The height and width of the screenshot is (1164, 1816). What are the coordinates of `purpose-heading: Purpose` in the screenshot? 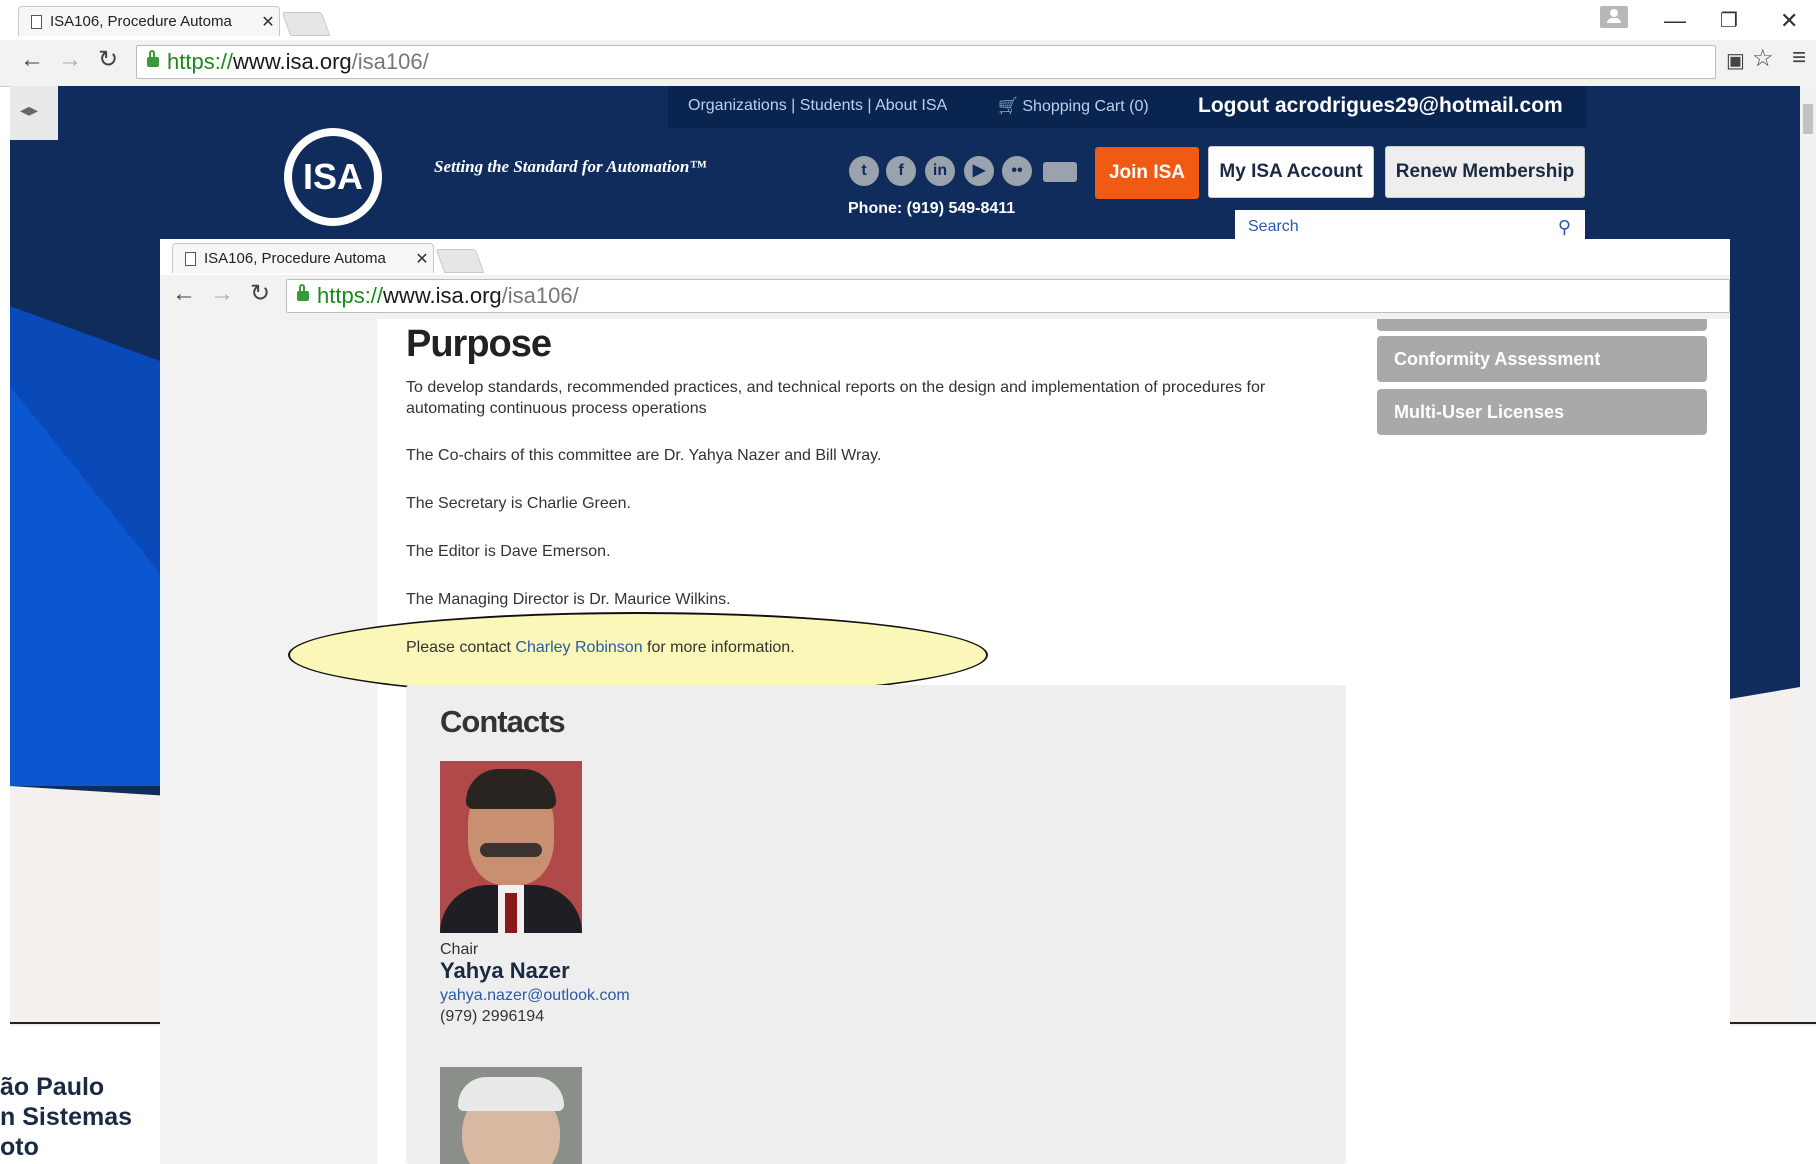 It's located at (479, 344).